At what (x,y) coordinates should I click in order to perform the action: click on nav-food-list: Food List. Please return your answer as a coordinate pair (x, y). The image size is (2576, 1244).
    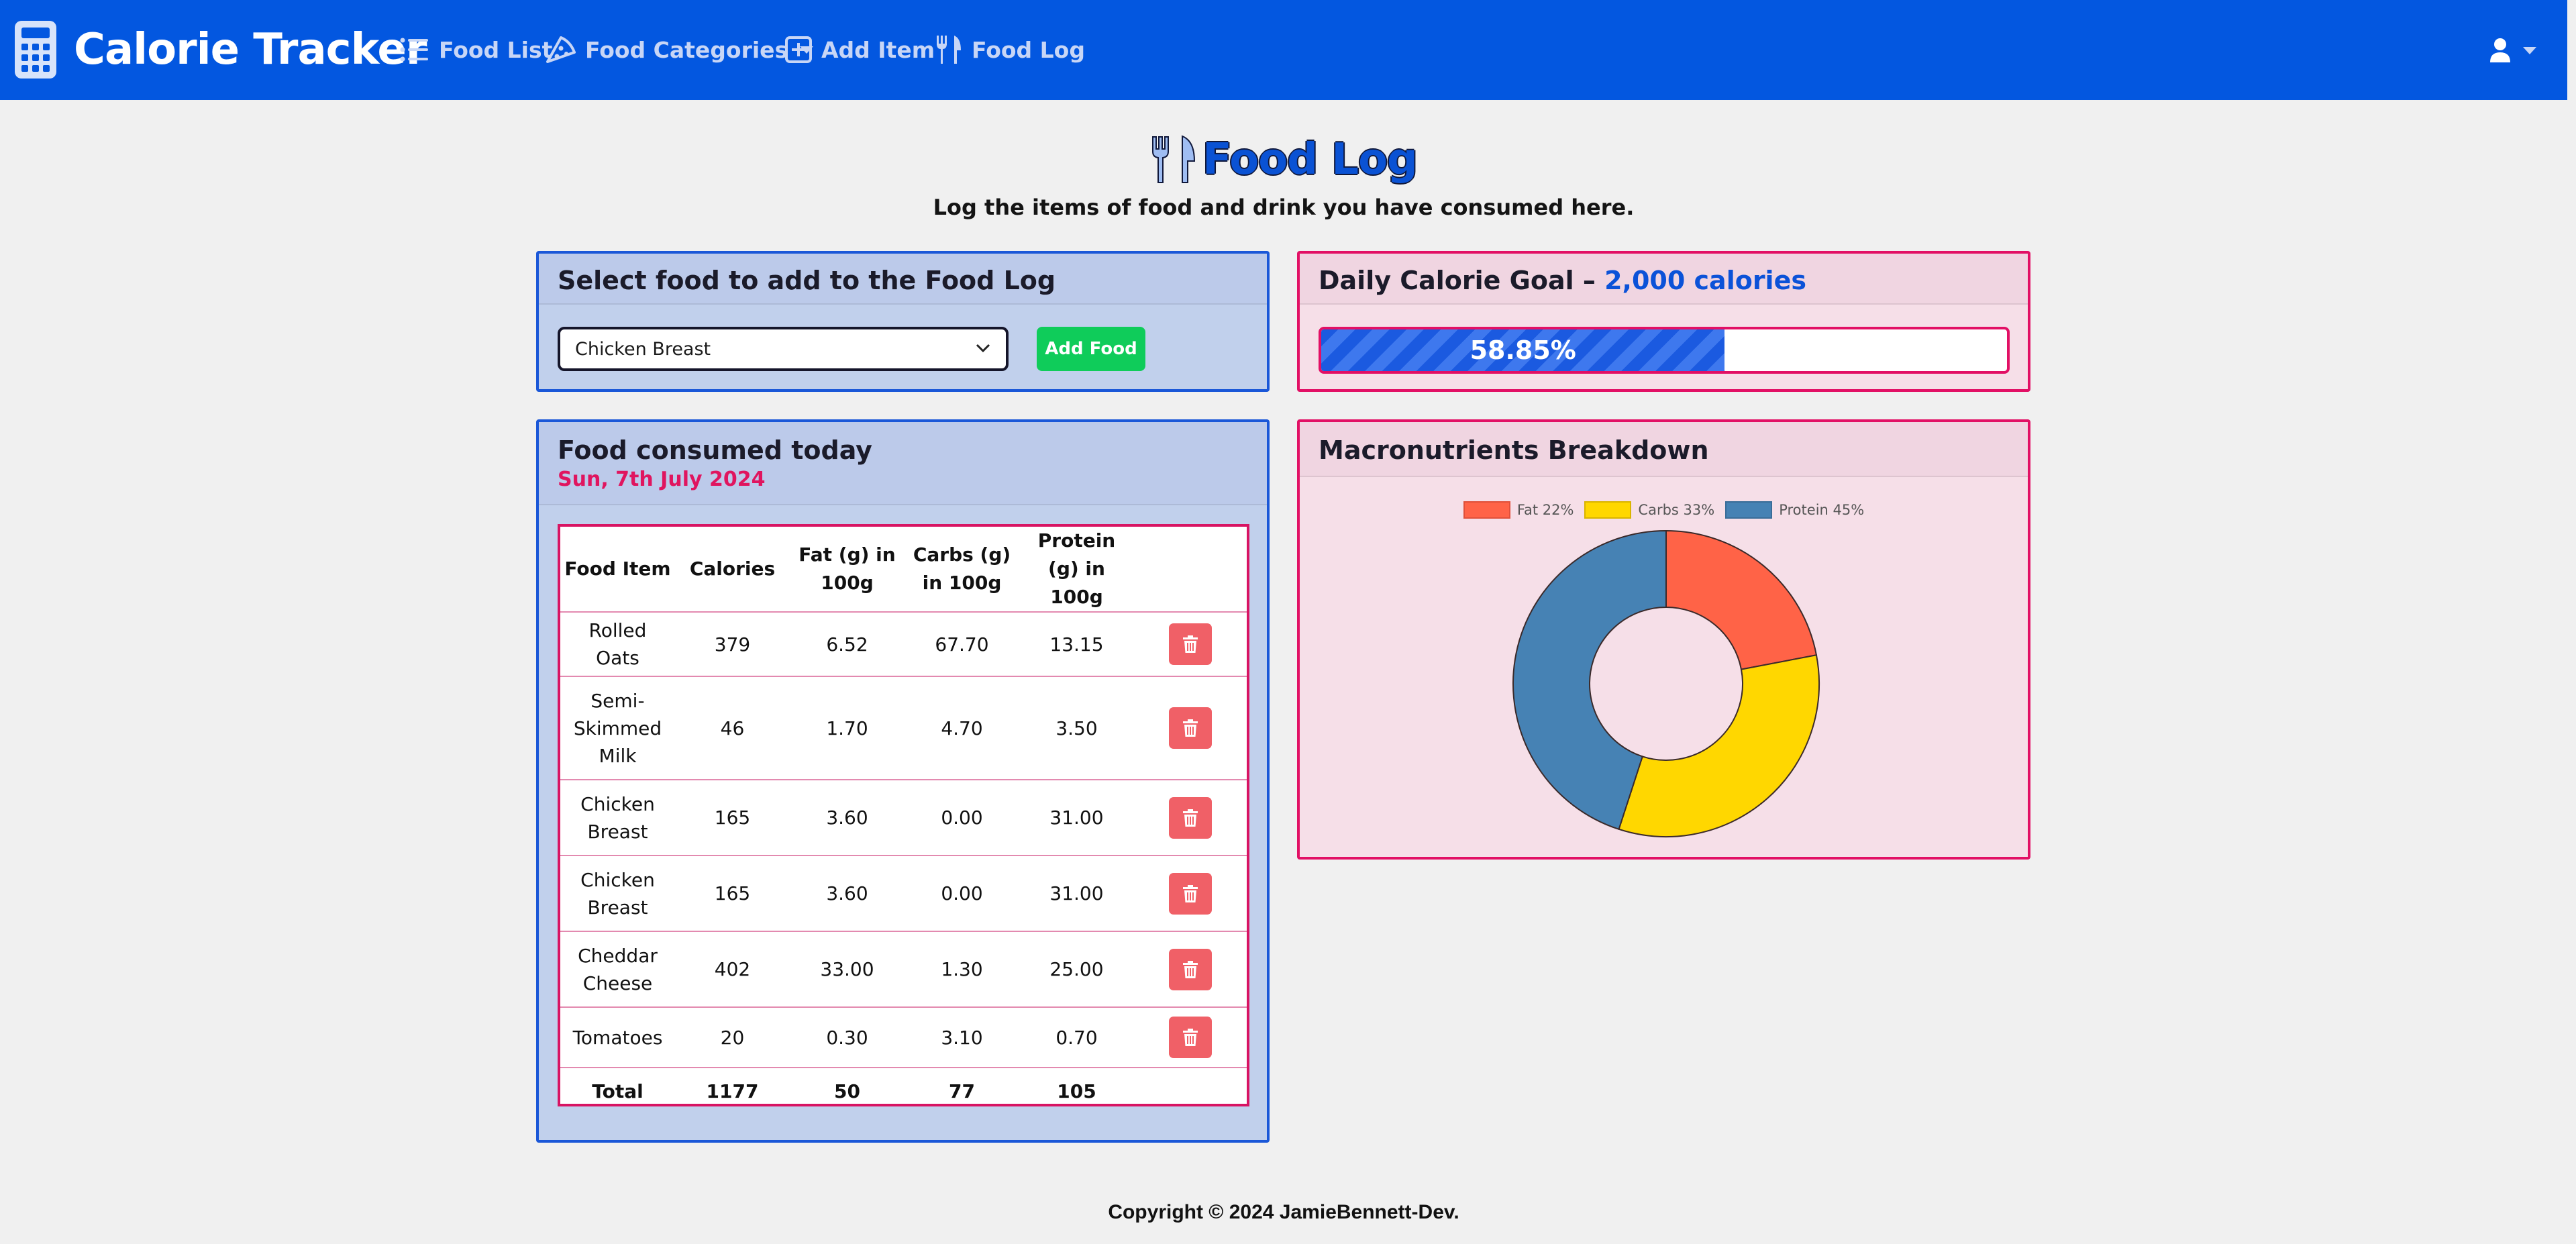
    Looking at the image, I should click on (476, 49).